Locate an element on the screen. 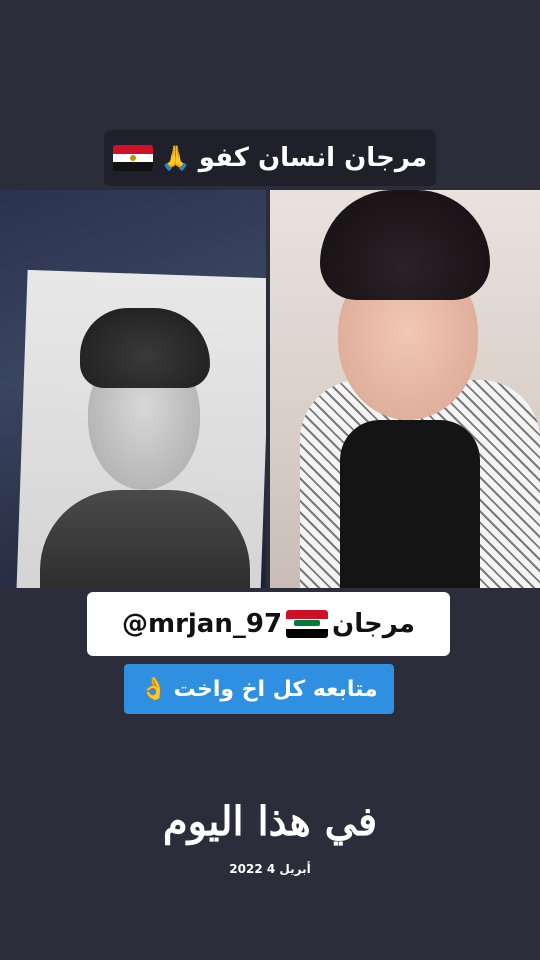 The height and width of the screenshot is (960, 540). egypt-flag-icon is located at coordinates (132, 158).